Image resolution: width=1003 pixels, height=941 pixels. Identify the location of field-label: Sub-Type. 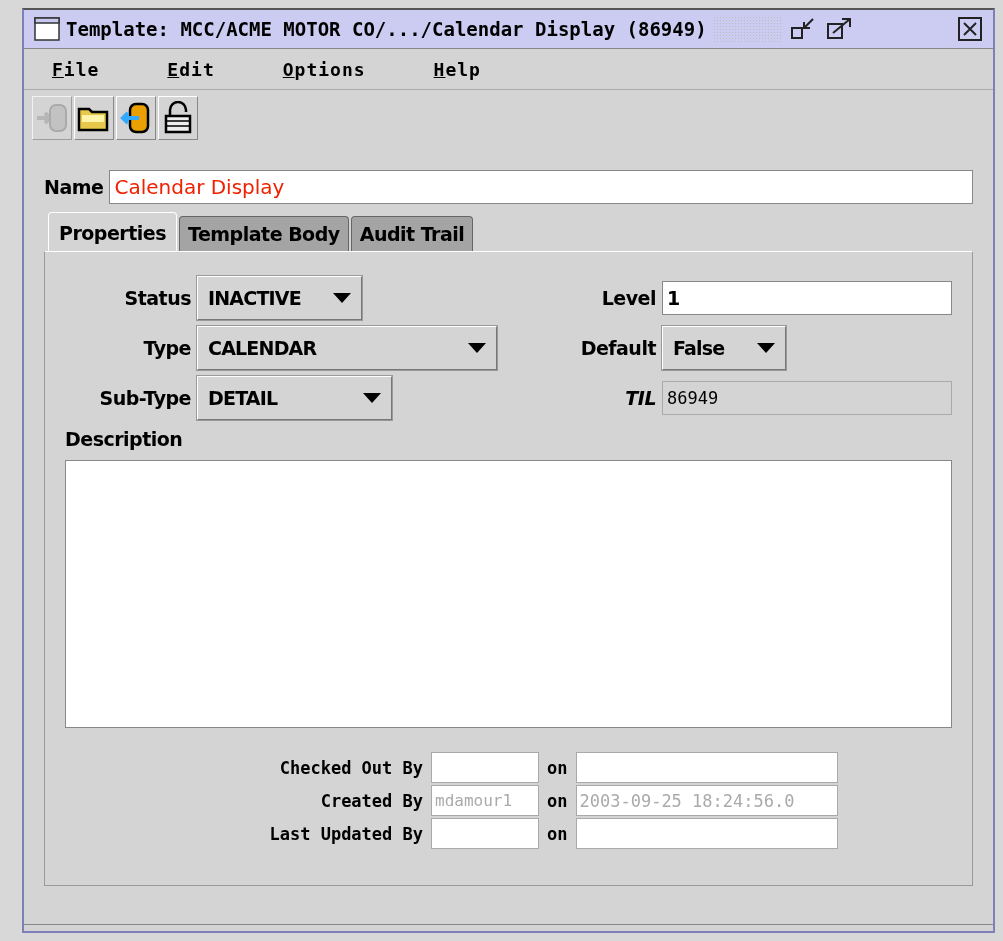
(144, 398).